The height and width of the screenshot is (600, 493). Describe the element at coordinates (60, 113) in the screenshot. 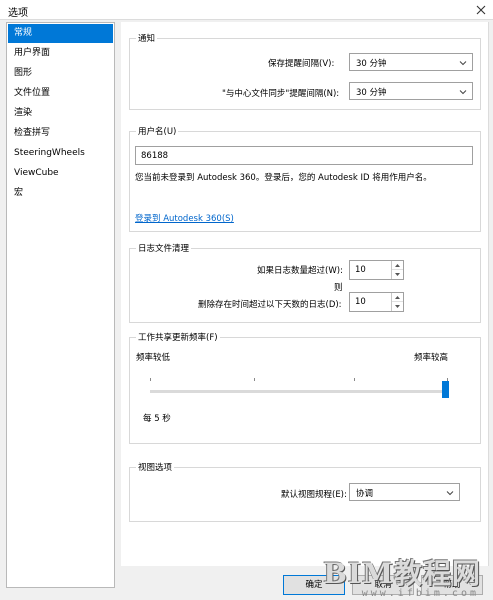

I see `sidebar-item-rendering: 渲染` at that location.